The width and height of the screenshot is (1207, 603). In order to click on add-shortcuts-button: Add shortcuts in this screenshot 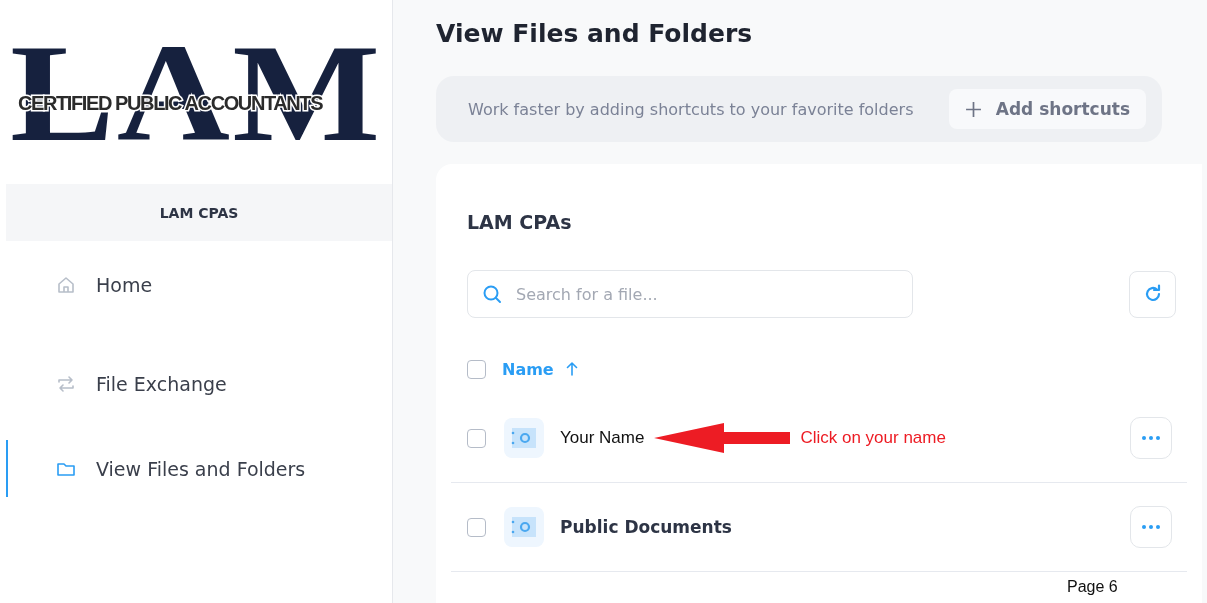, I will do `click(1047, 109)`.